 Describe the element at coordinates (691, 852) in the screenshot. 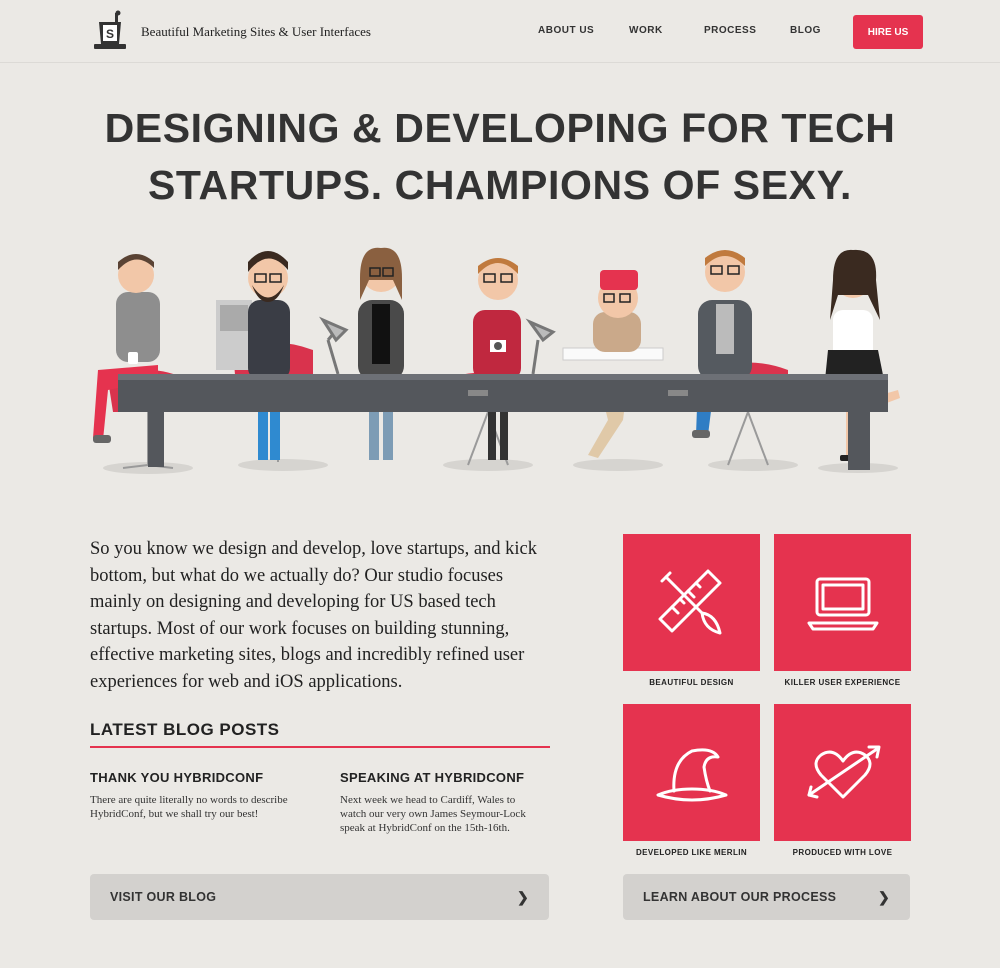

I see `tile-label-developed-like-merlin: DEVELOPED LIKE MERLIN` at that location.